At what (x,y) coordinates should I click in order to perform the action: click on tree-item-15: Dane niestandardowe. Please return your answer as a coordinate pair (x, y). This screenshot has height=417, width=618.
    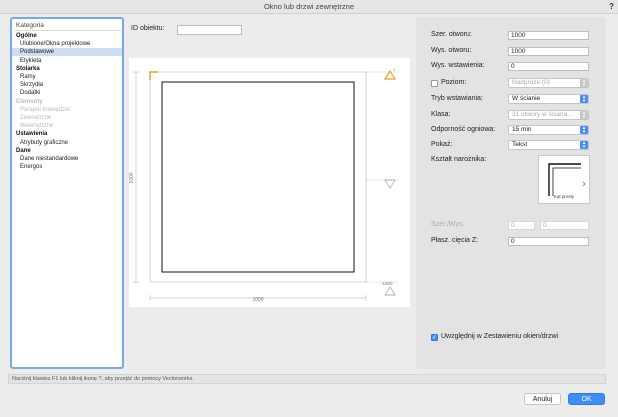
    Looking at the image, I should click on (67, 159).